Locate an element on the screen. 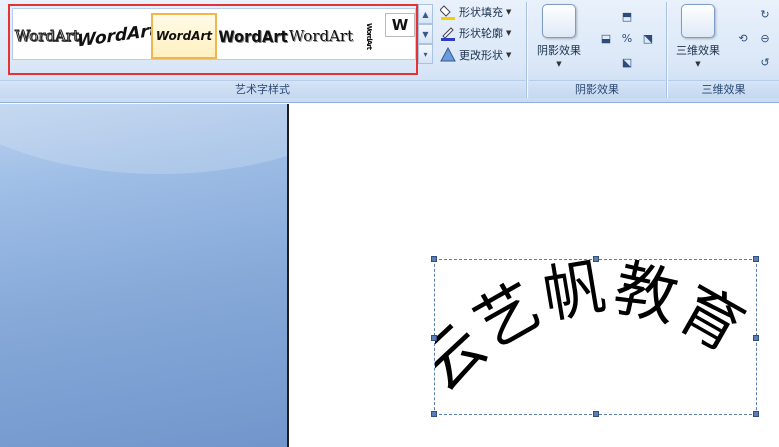 The image size is (779, 447). wordart-style-6: WordArt is located at coordinates (369, 36).